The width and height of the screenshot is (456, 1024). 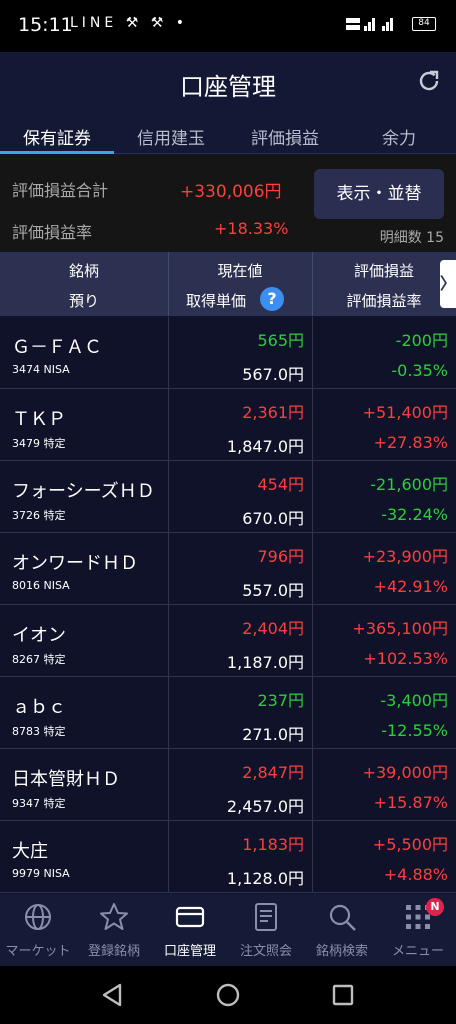 I want to click on nav-market: マーケット, so click(x=38, y=930).